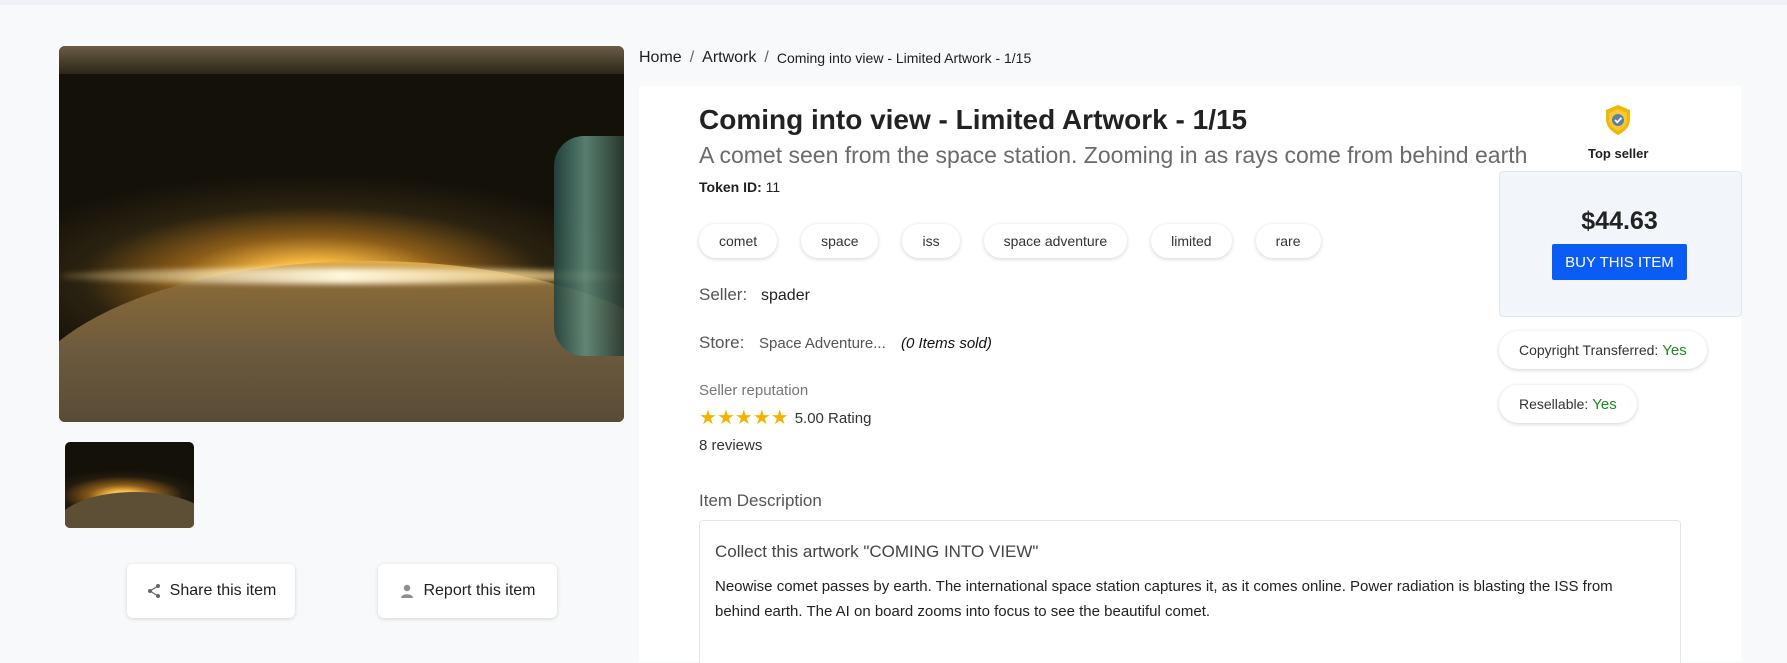  I want to click on tag-chip: rare, so click(1288, 241).